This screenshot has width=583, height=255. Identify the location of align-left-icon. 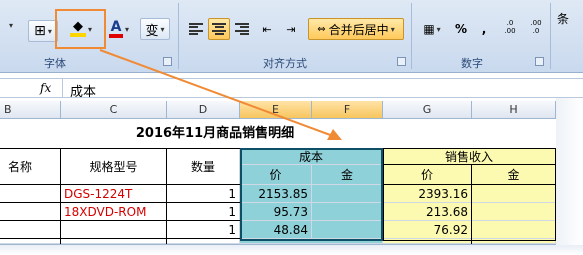
(196, 29).